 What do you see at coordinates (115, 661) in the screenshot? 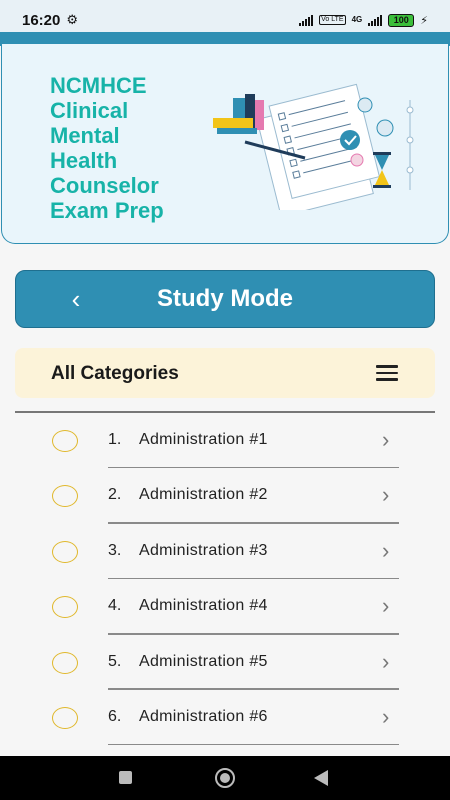
I see `item-number: 5.` at bounding box center [115, 661].